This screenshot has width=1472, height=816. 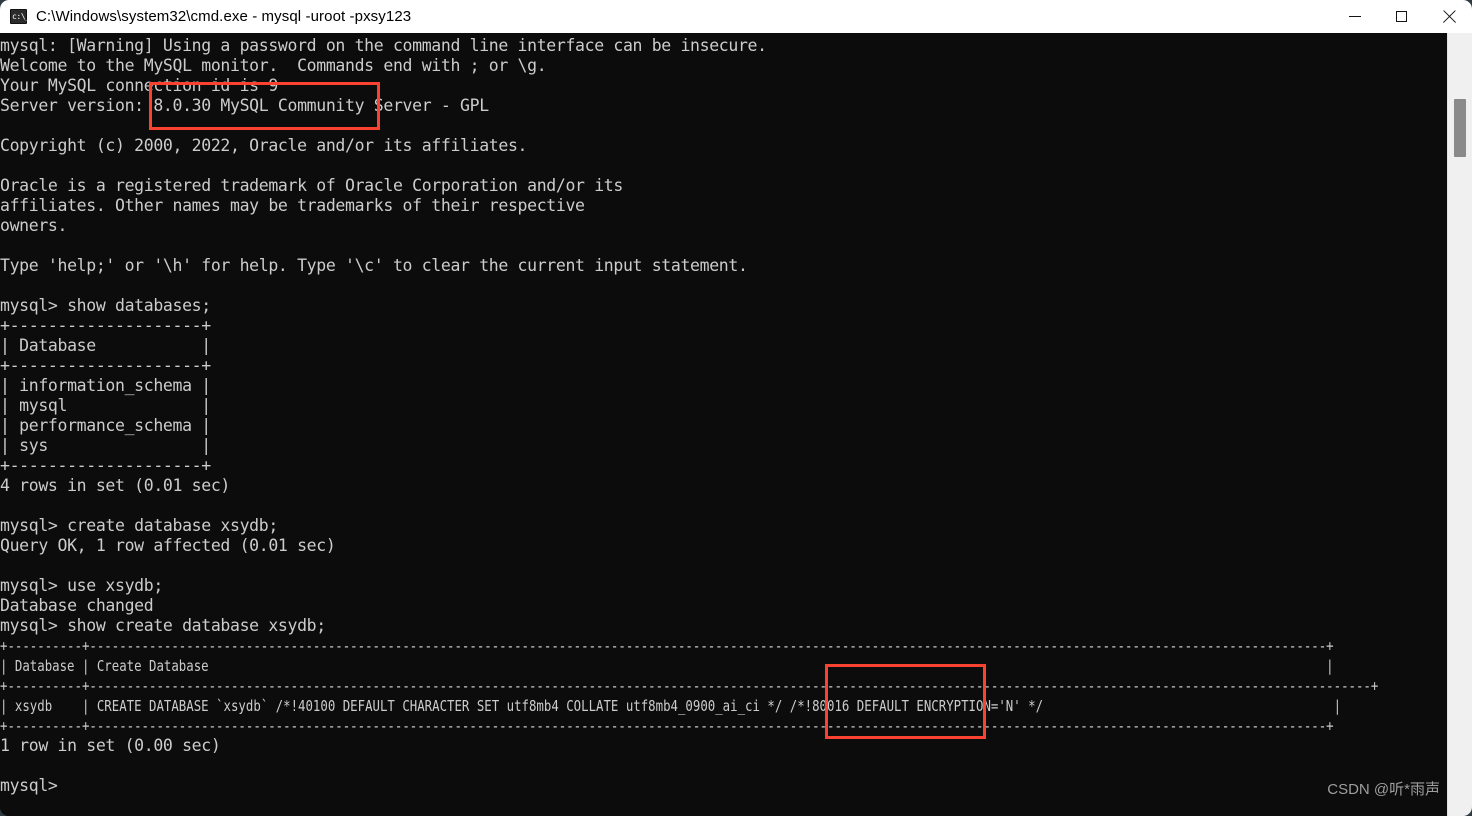 I want to click on close-button, so click(x=1448, y=16).